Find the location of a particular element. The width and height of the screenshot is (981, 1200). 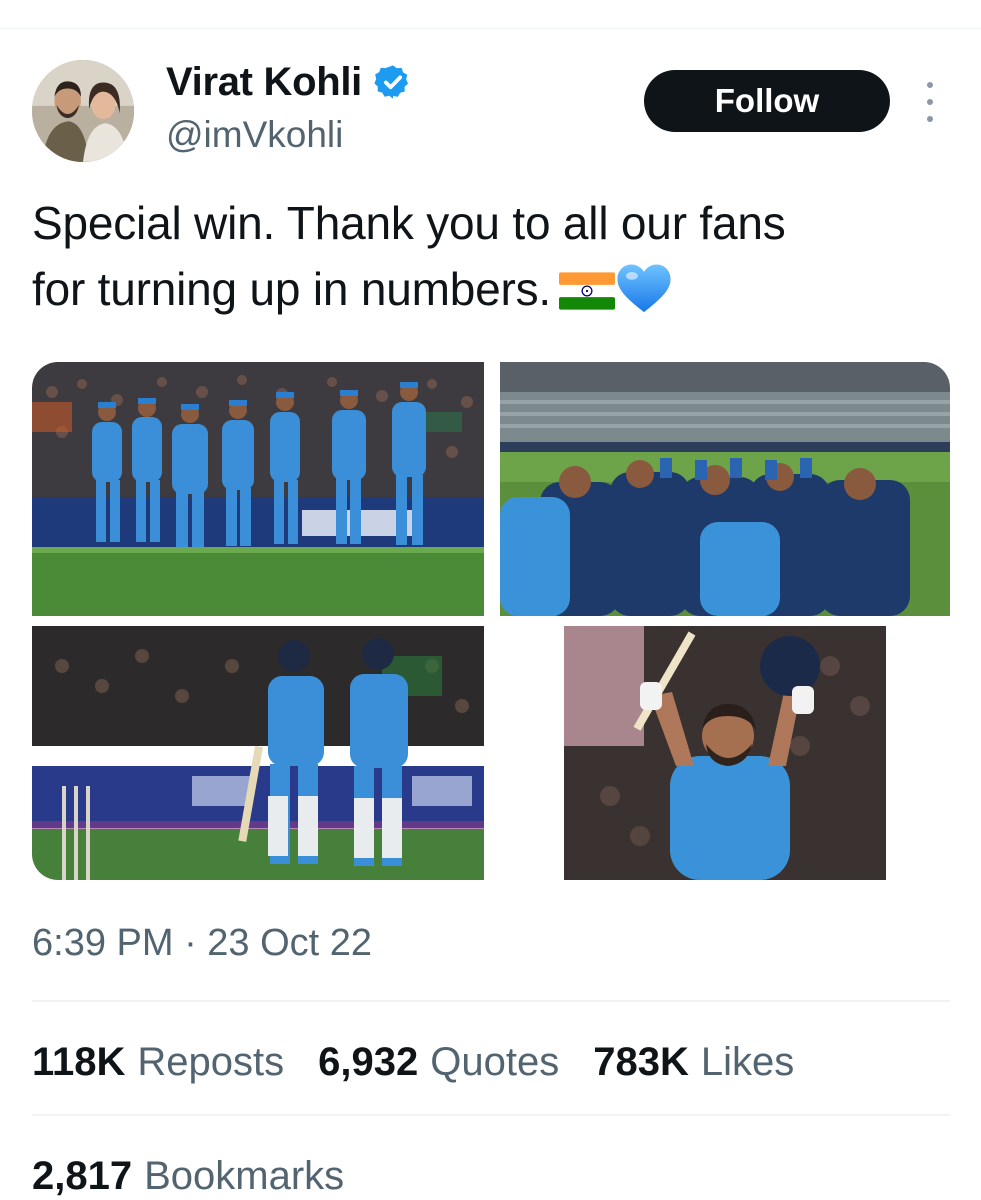

quotes-stat: 6,932 Quotes is located at coordinates (438, 1062).